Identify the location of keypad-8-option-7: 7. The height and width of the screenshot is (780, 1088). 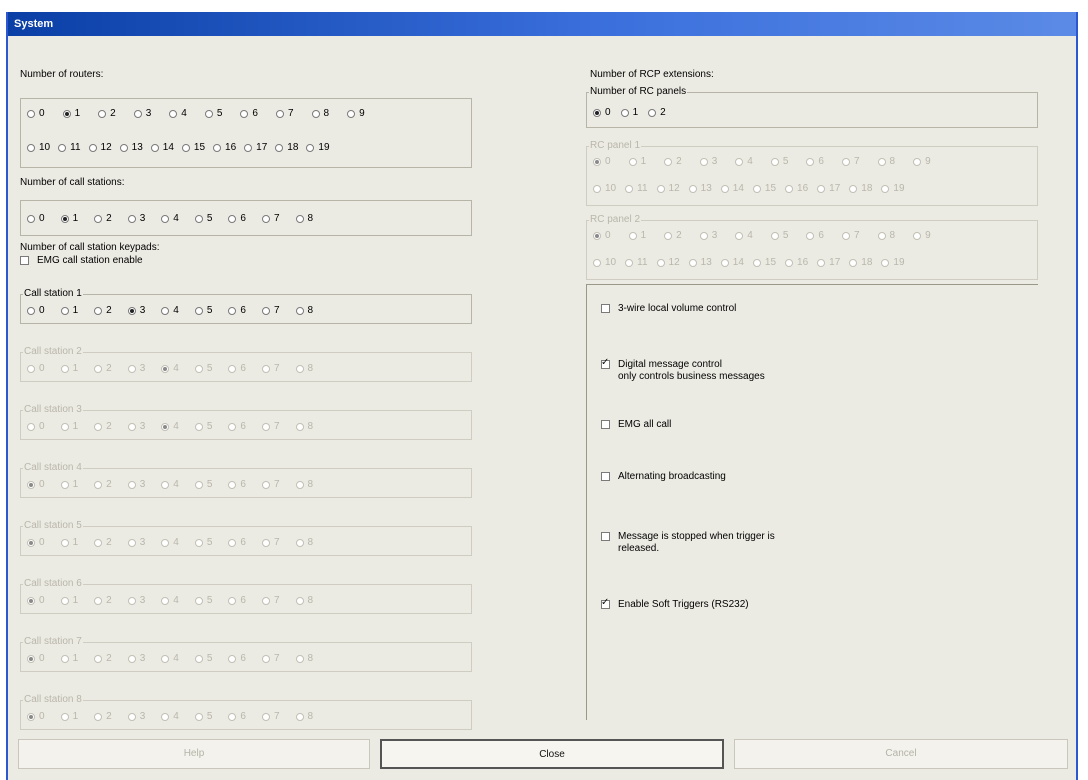
(270, 716).